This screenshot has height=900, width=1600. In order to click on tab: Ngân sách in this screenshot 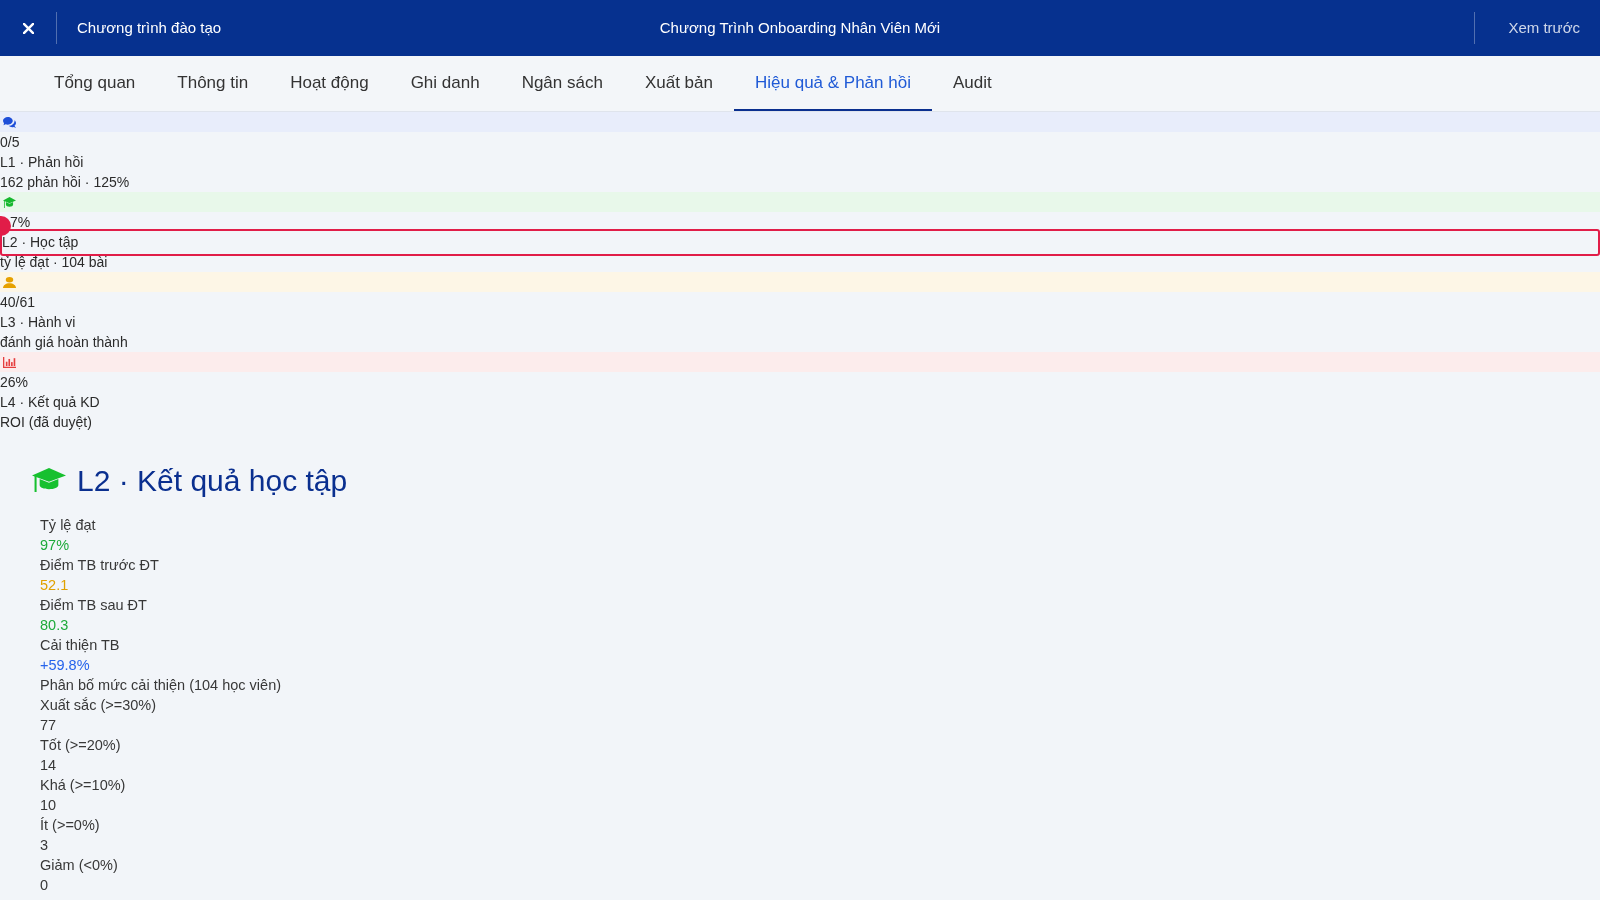, I will do `click(562, 83)`.